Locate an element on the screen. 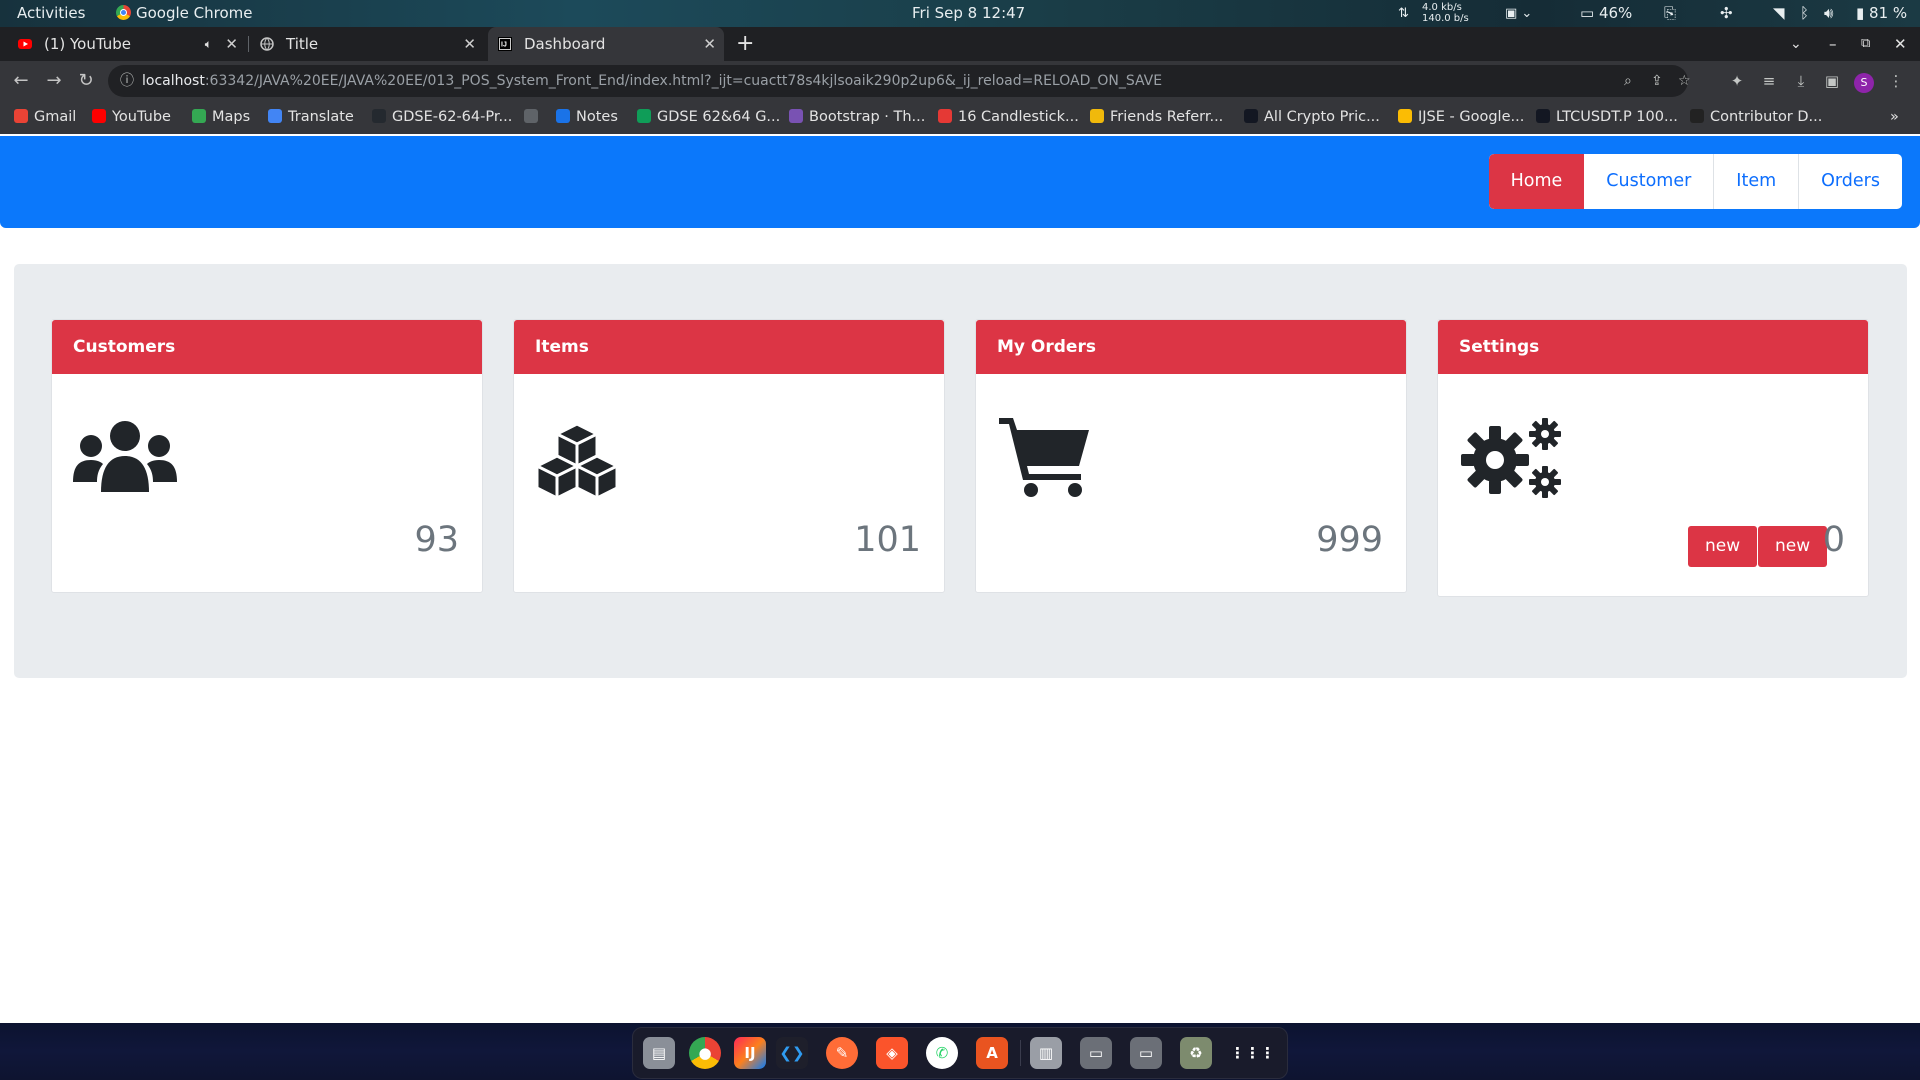  network-speed: 4.0 kb/s 140.0 b/s is located at coordinates (1445, 15).